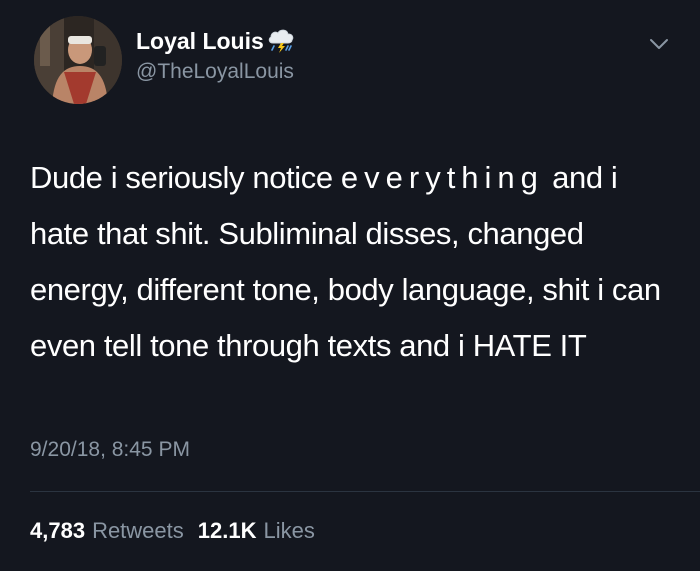  I want to click on likes-stat: 12.1K Likes, so click(256, 531).